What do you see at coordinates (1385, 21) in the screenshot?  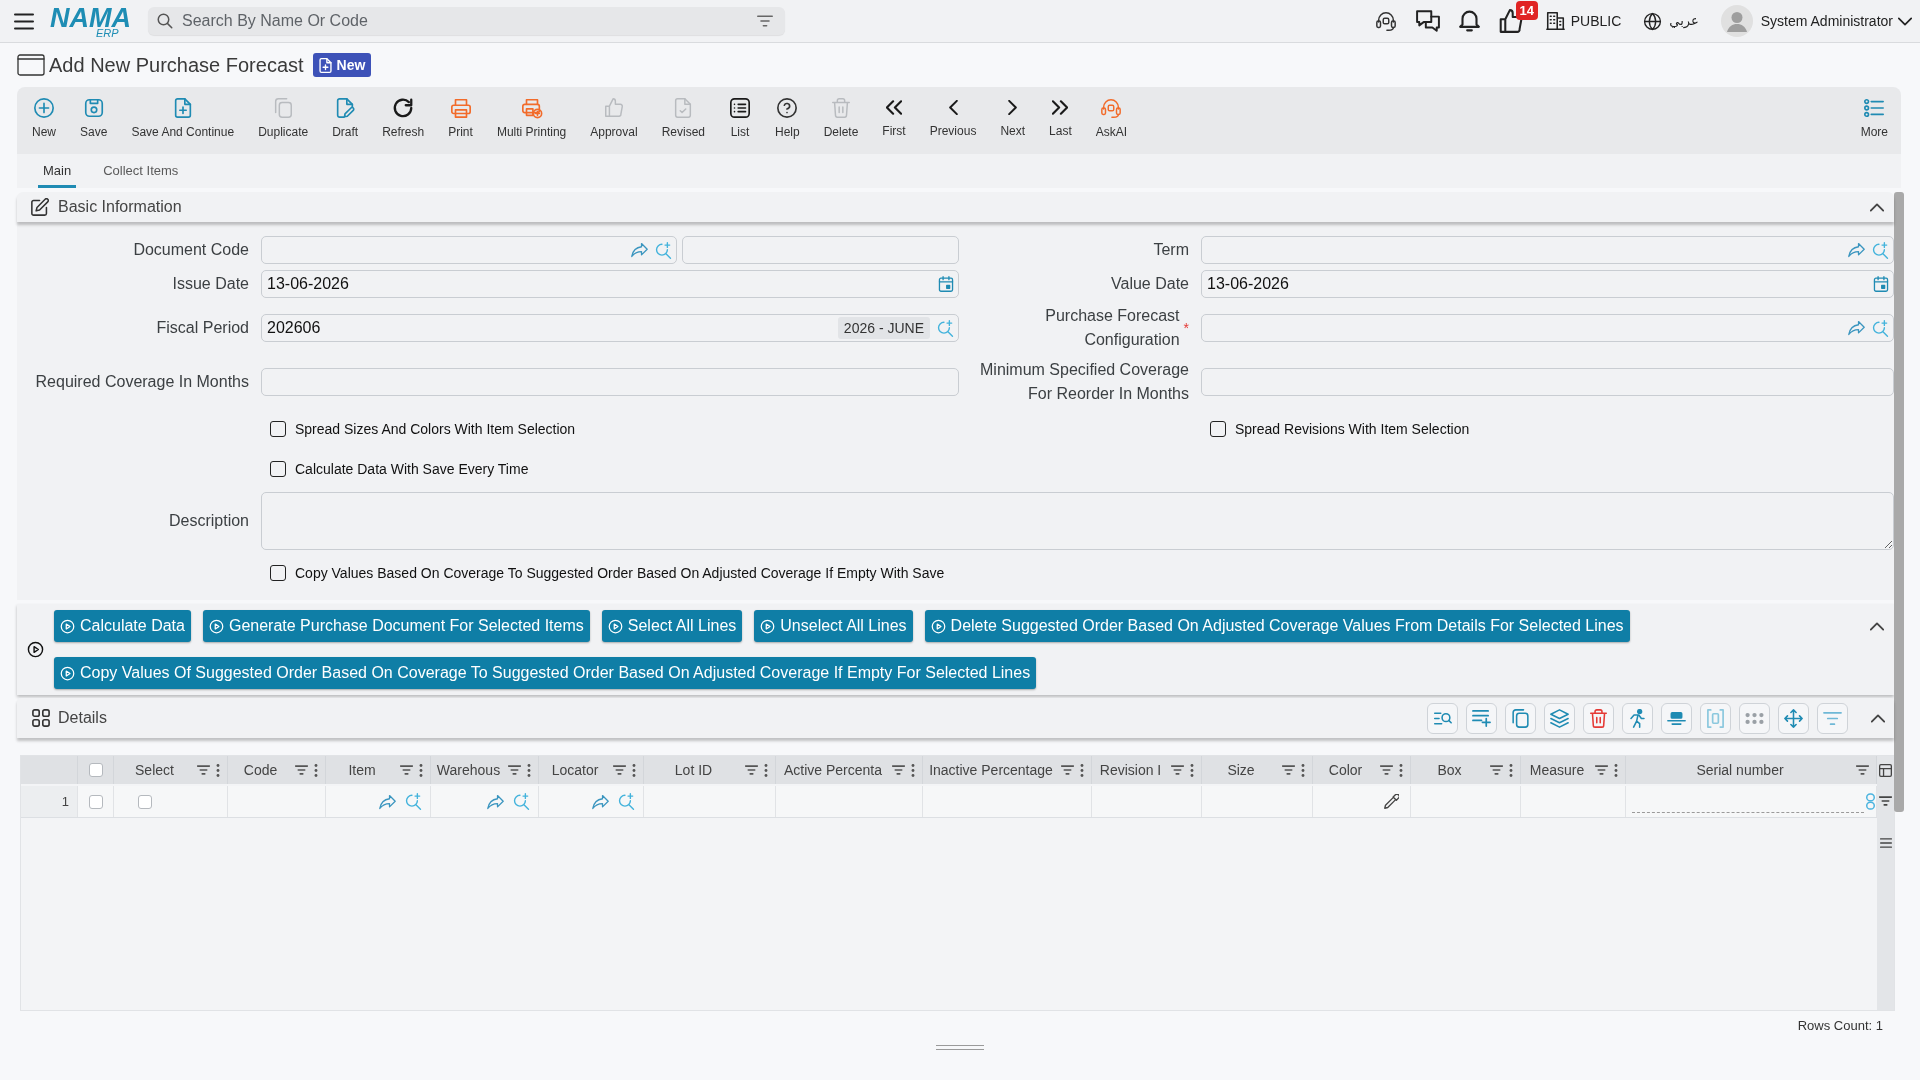 I see `headset-icon` at bounding box center [1385, 21].